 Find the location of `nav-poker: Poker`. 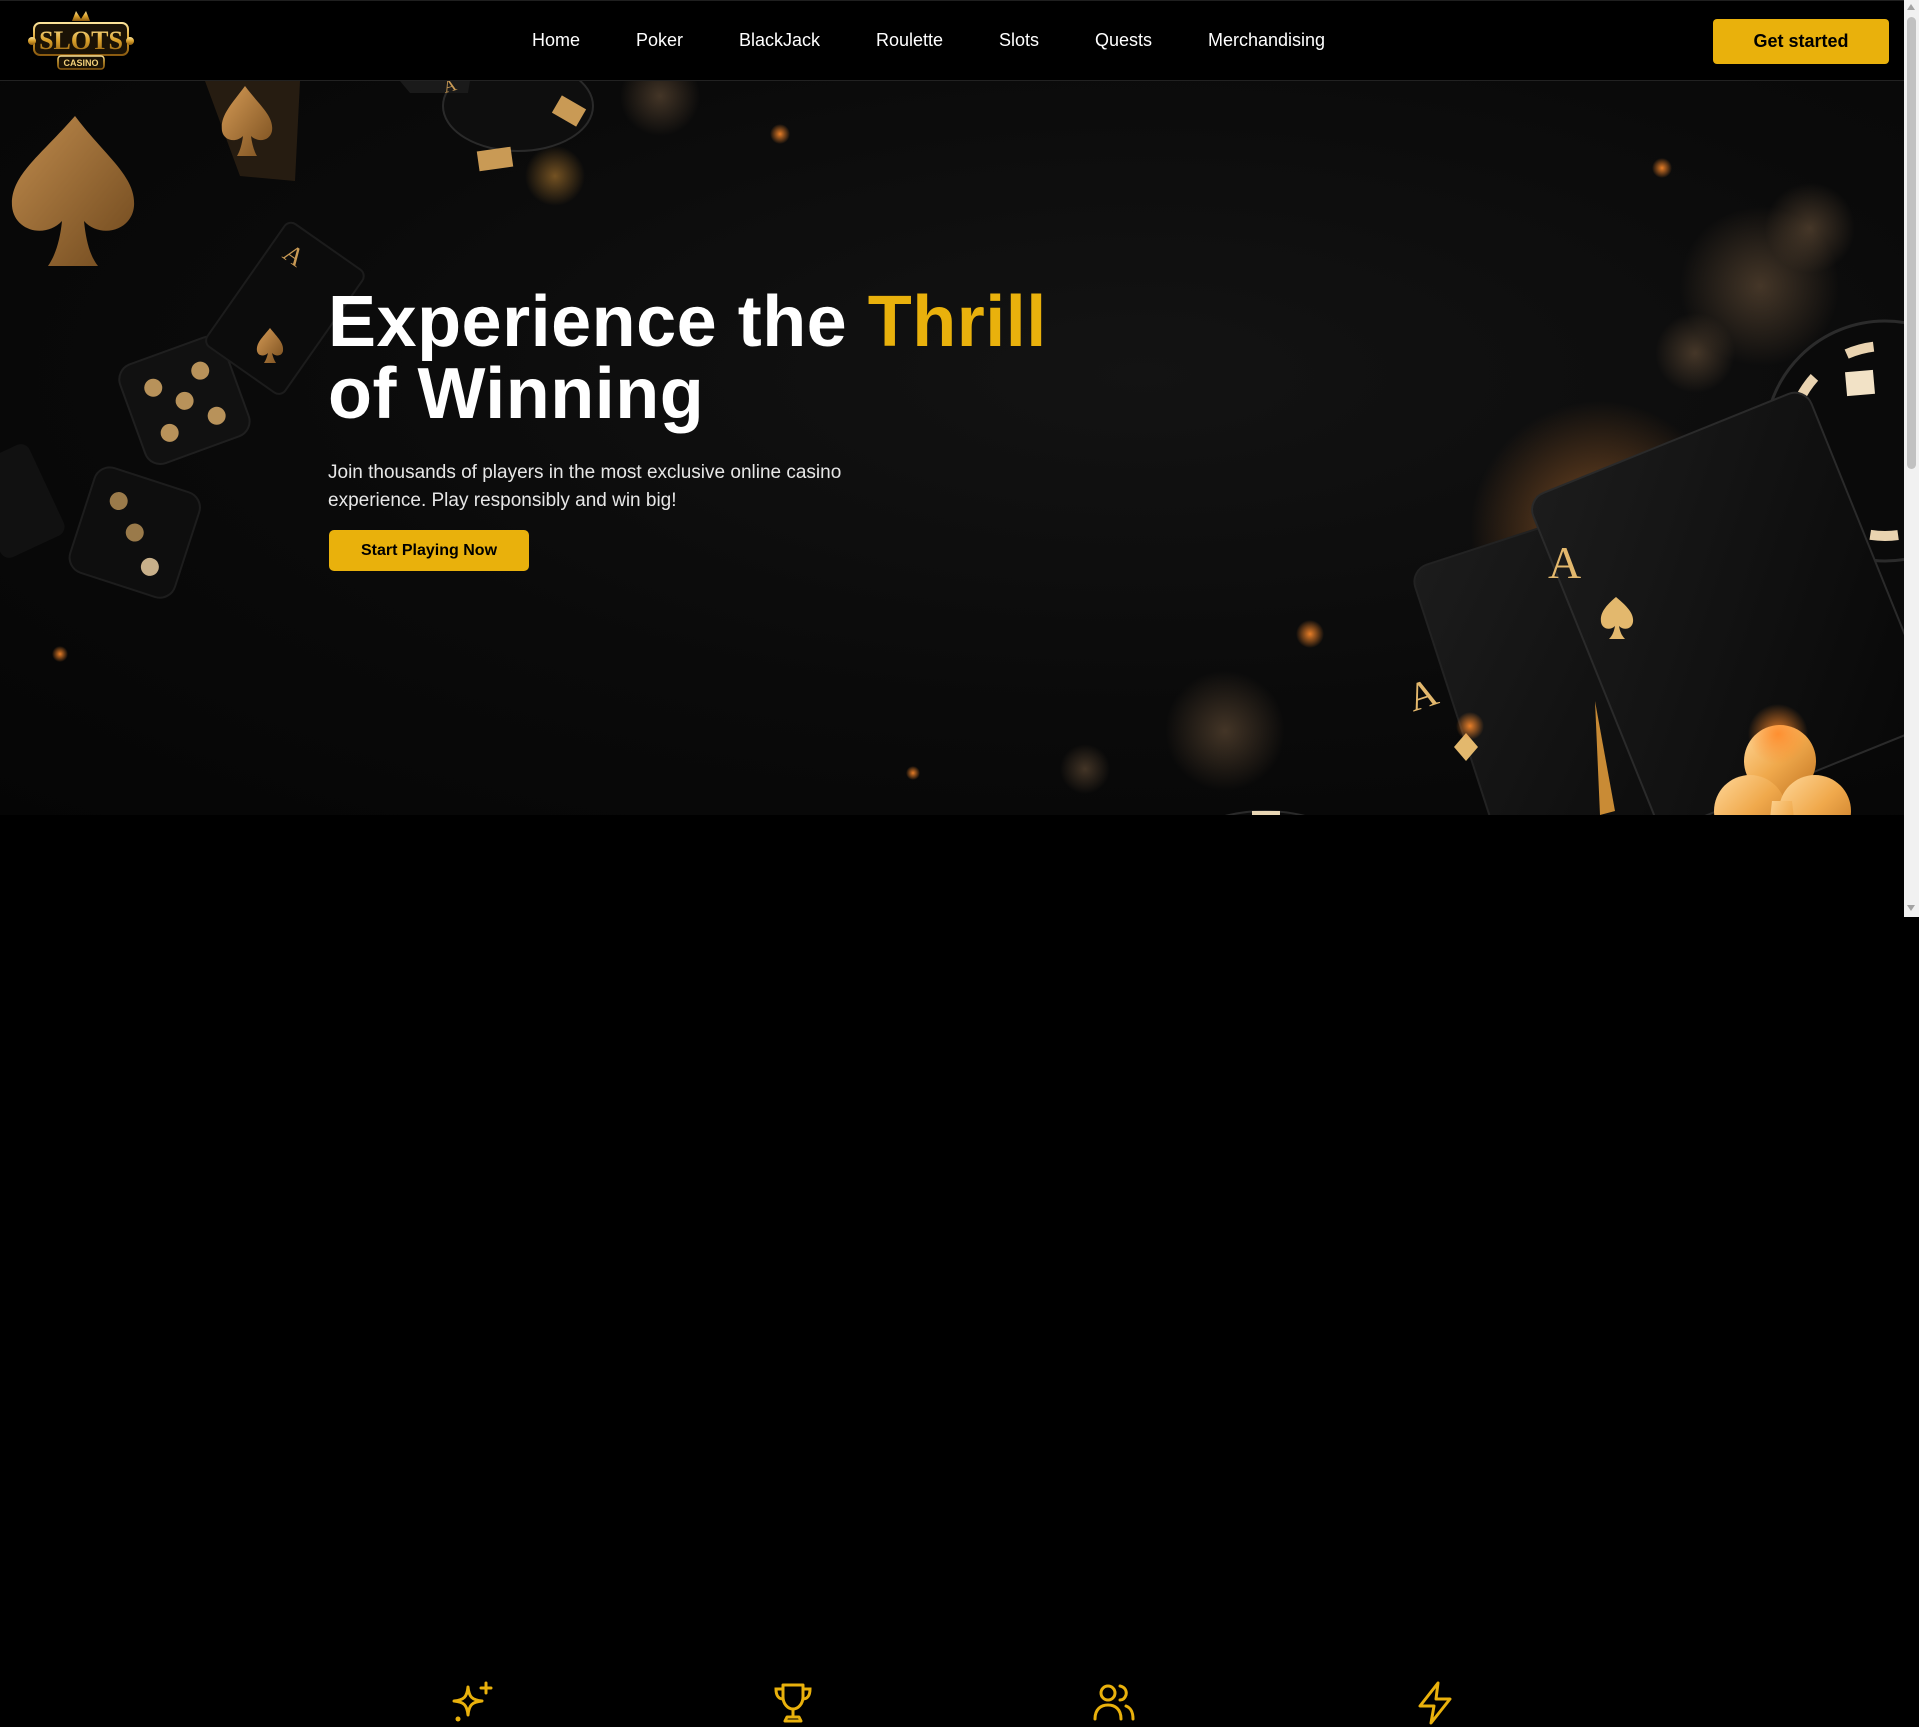

nav-poker: Poker is located at coordinates (659, 40).